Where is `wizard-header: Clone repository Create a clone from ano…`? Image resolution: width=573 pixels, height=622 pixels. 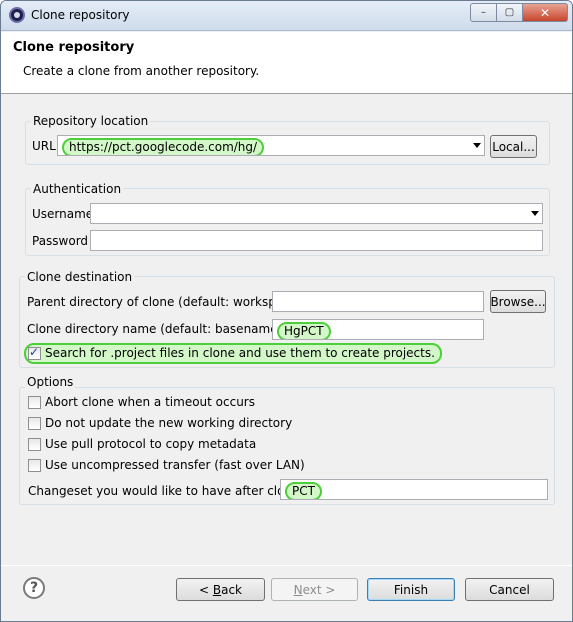
wizard-header: Clone repository Create a clone from ano… is located at coordinates (286, 63).